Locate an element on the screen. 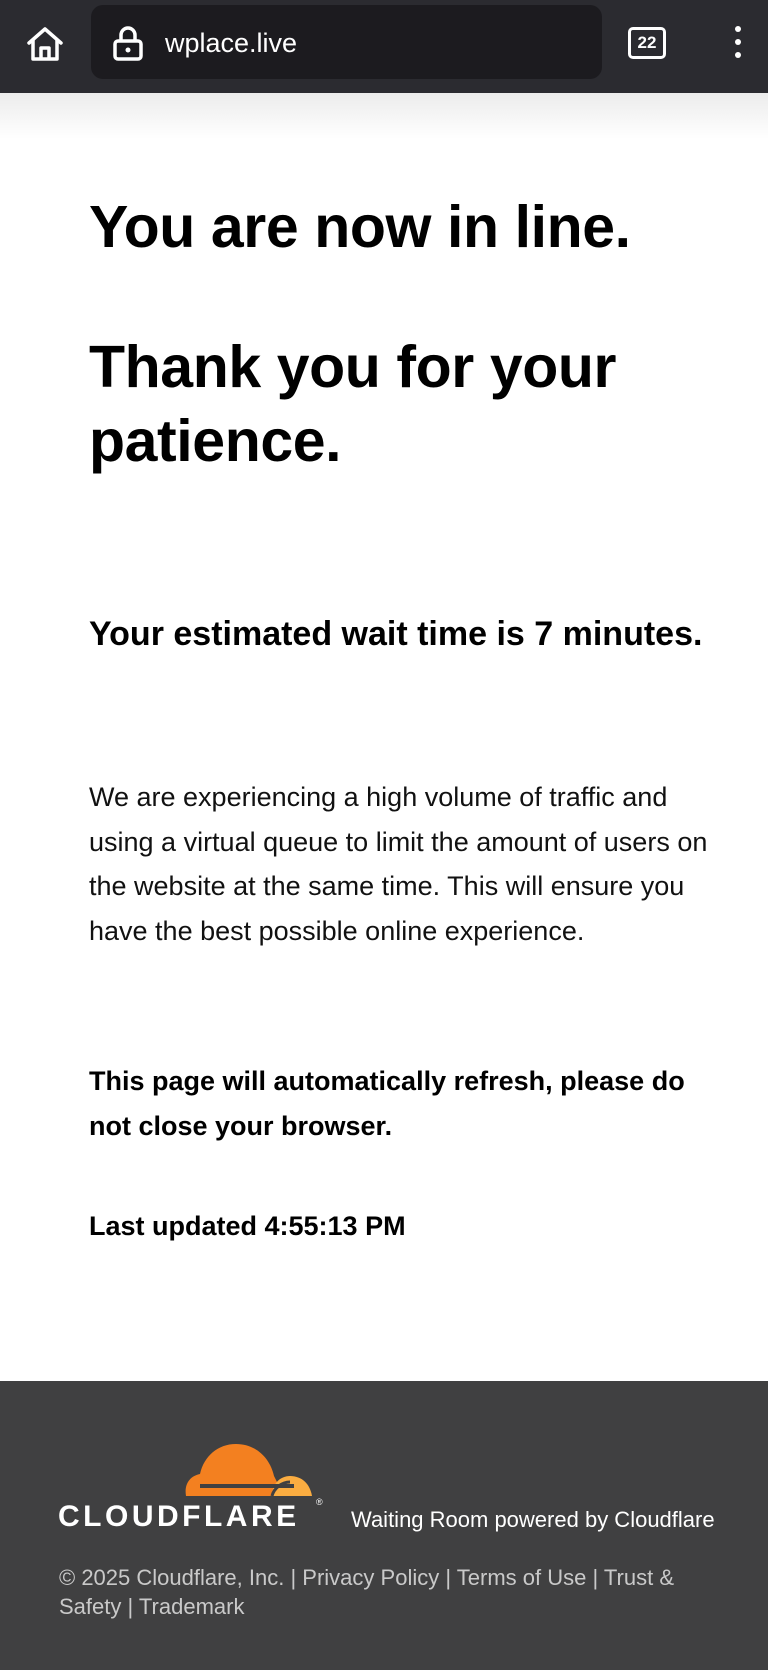 The width and height of the screenshot is (768, 1670). home-button is located at coordinates (45, 44).